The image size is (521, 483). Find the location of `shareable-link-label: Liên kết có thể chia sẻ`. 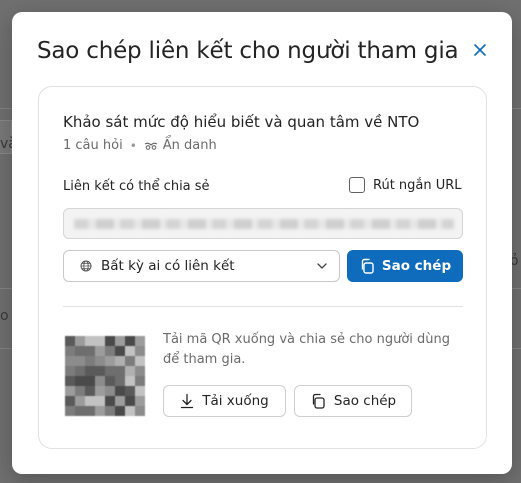

shareable-link-label: Liên kết có thể chia sẻ is located at coordinates (136, 186).